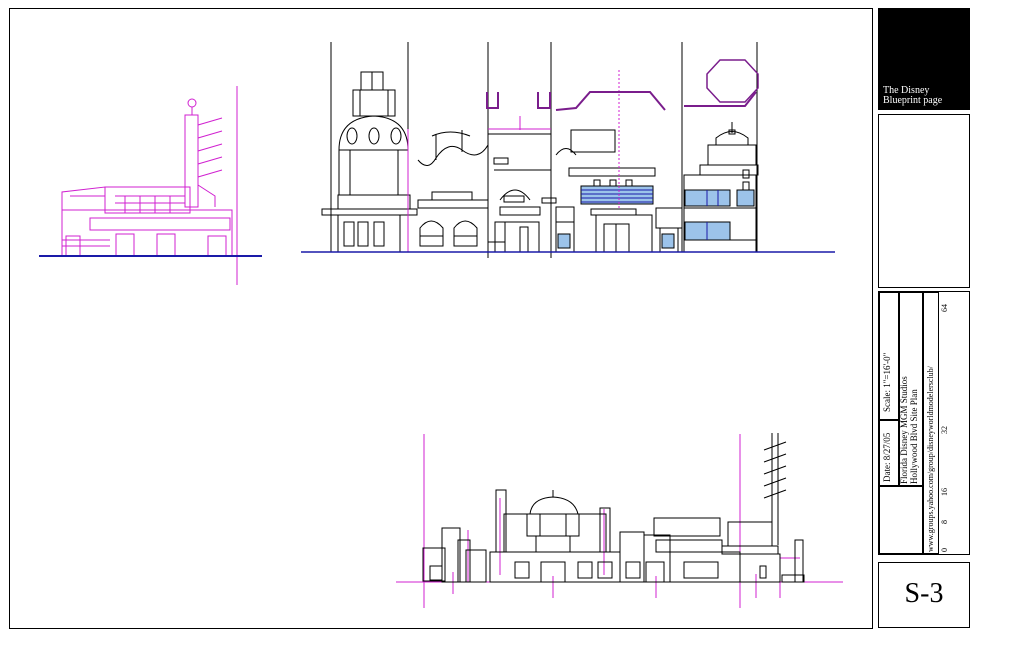 The height and width of the screenshot is (660, 1024). Describe the element at coordinates (924, 595) in the screenshot. I see `sheet-number: S-3` at that location.